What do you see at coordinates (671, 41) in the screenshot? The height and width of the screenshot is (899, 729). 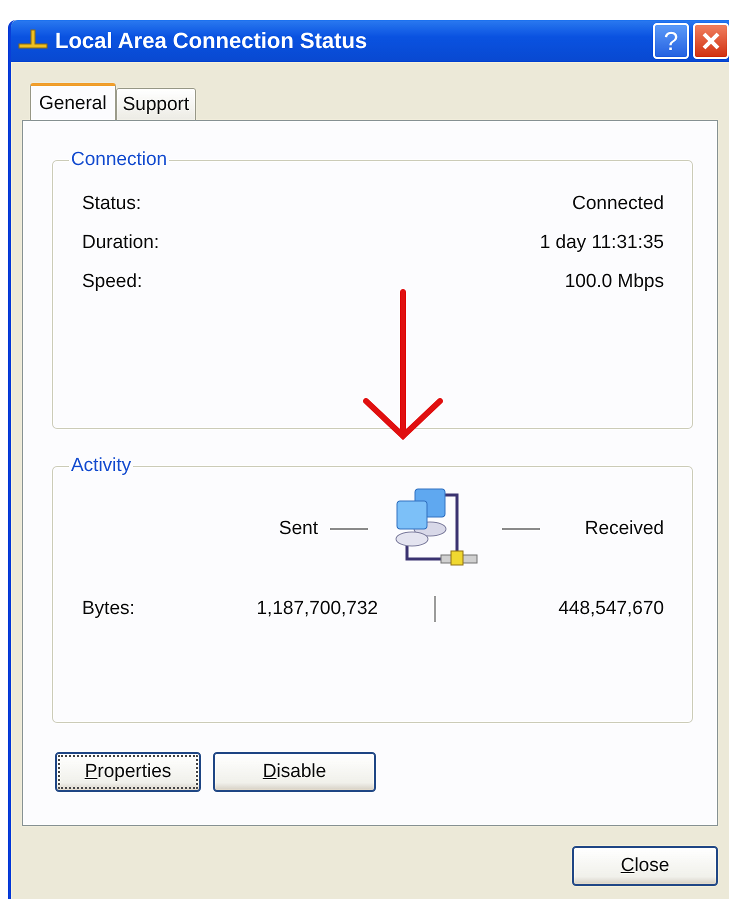 I see `help-button: ?` at bounding box center [671, 41].